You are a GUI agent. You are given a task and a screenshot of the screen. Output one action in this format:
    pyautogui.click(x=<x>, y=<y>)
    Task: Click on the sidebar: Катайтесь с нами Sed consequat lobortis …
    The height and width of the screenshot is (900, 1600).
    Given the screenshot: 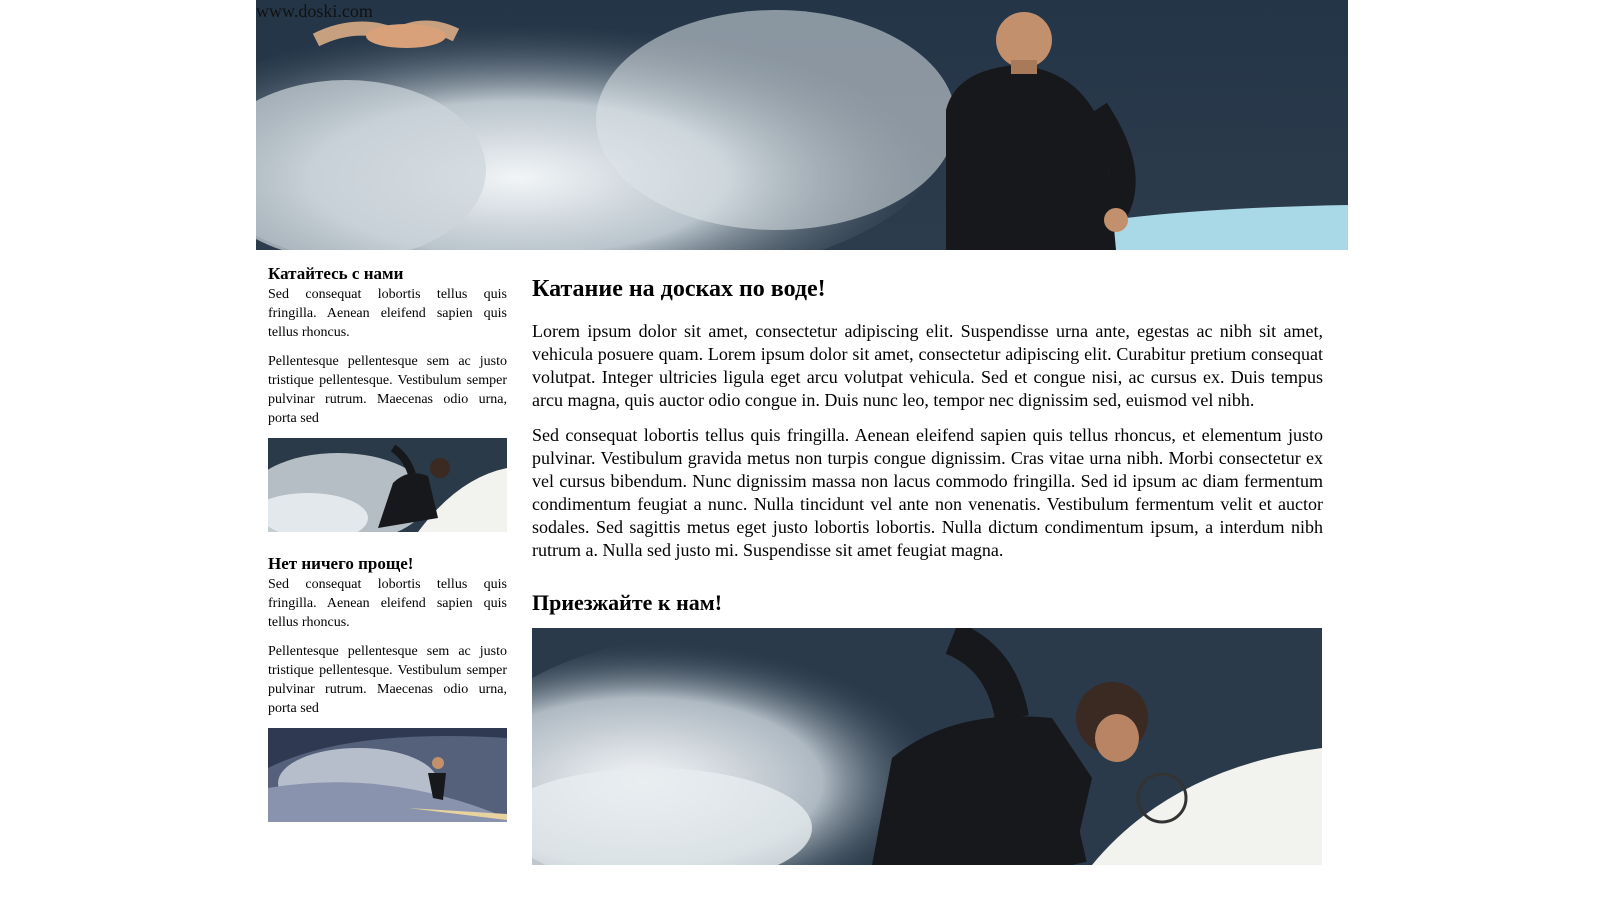 What is the action you would take?
    pyautogui.click(x=387, y=554)
    